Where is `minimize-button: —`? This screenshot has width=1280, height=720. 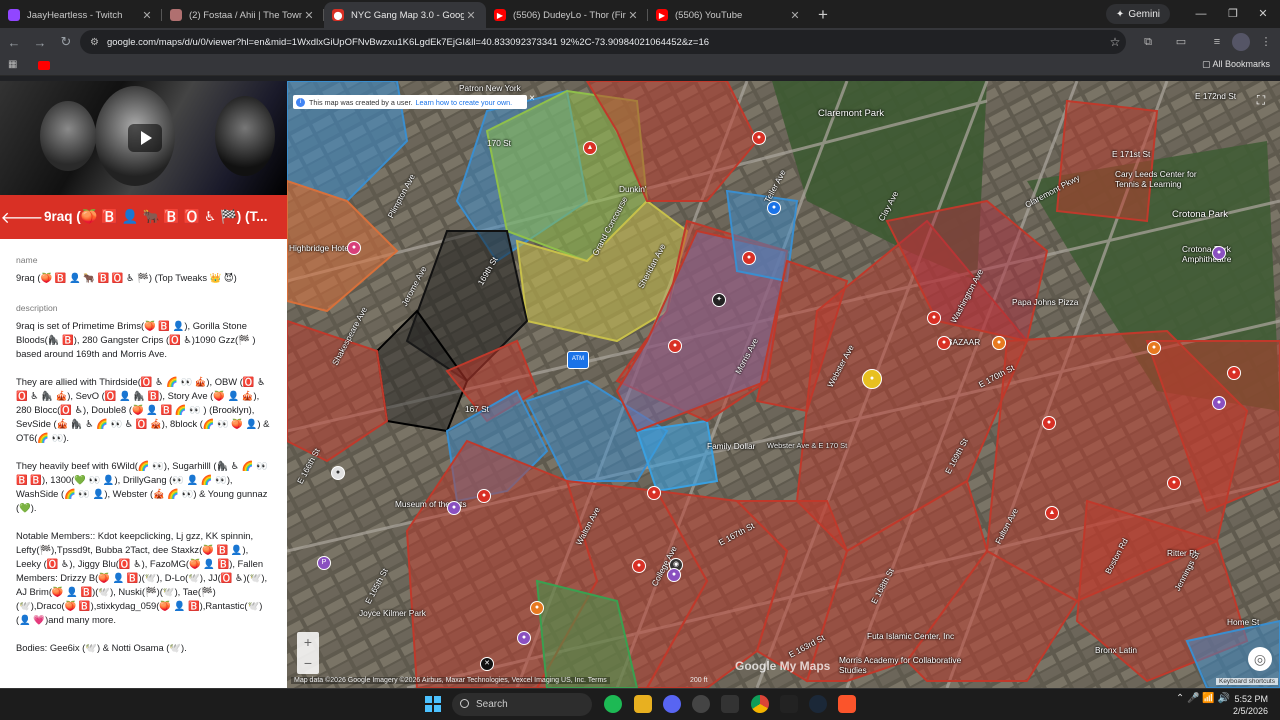 minimize-button: — is located at coordinates (1201, 14).